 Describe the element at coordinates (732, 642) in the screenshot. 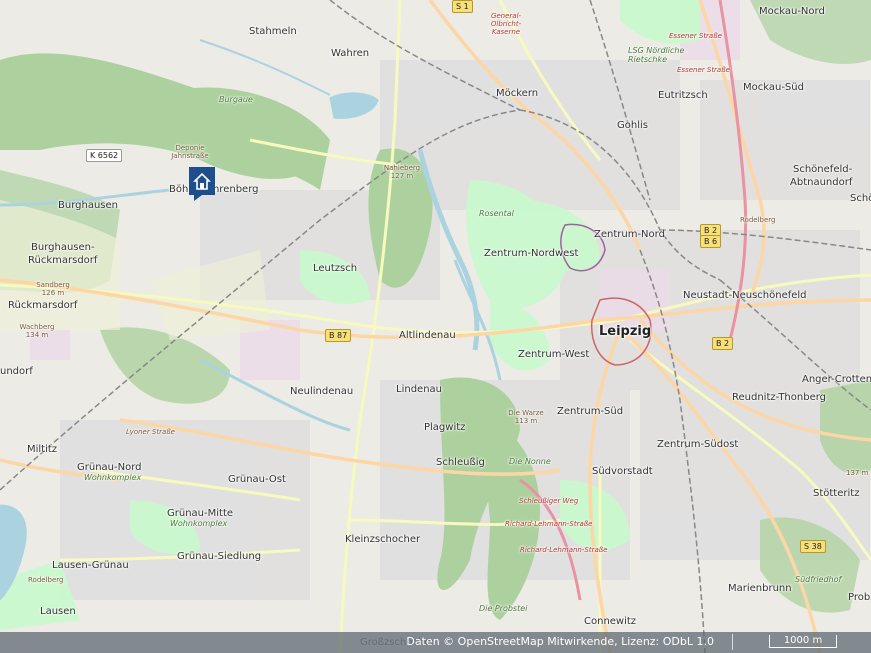

I see `footer-divider` at that location.